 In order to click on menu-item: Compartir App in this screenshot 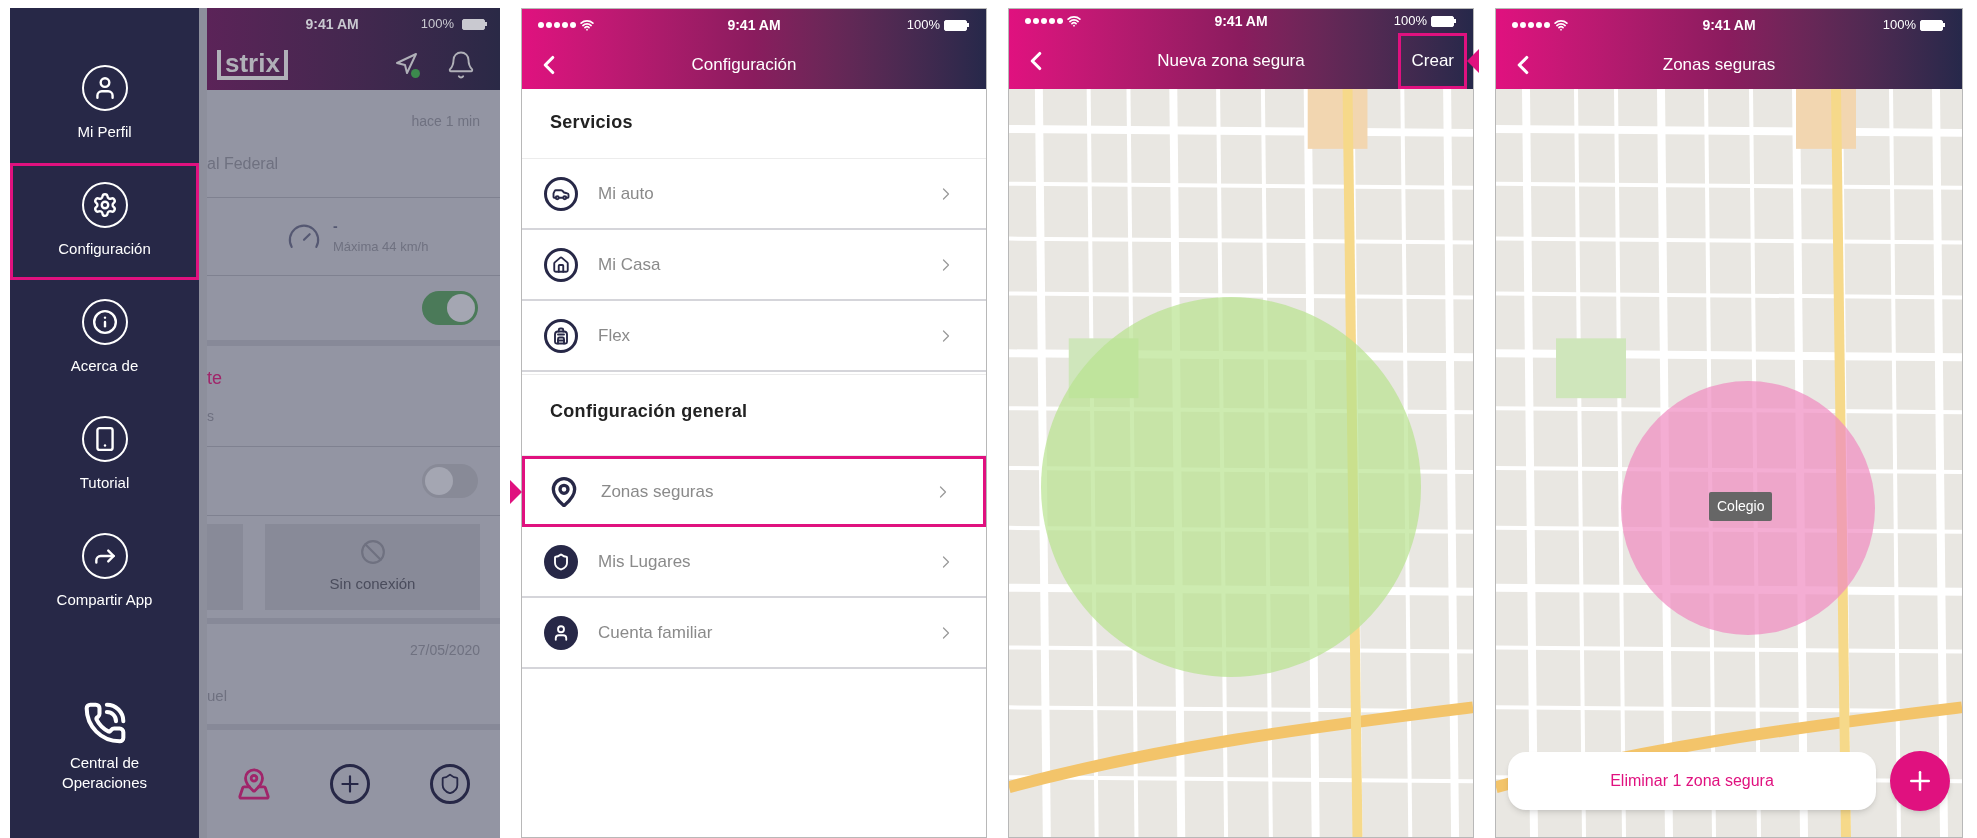, I will do `click(104, 572)`.